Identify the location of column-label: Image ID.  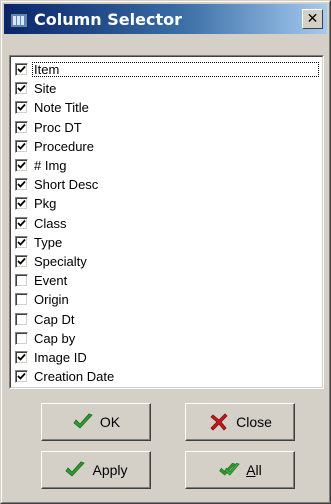
(60, 357).